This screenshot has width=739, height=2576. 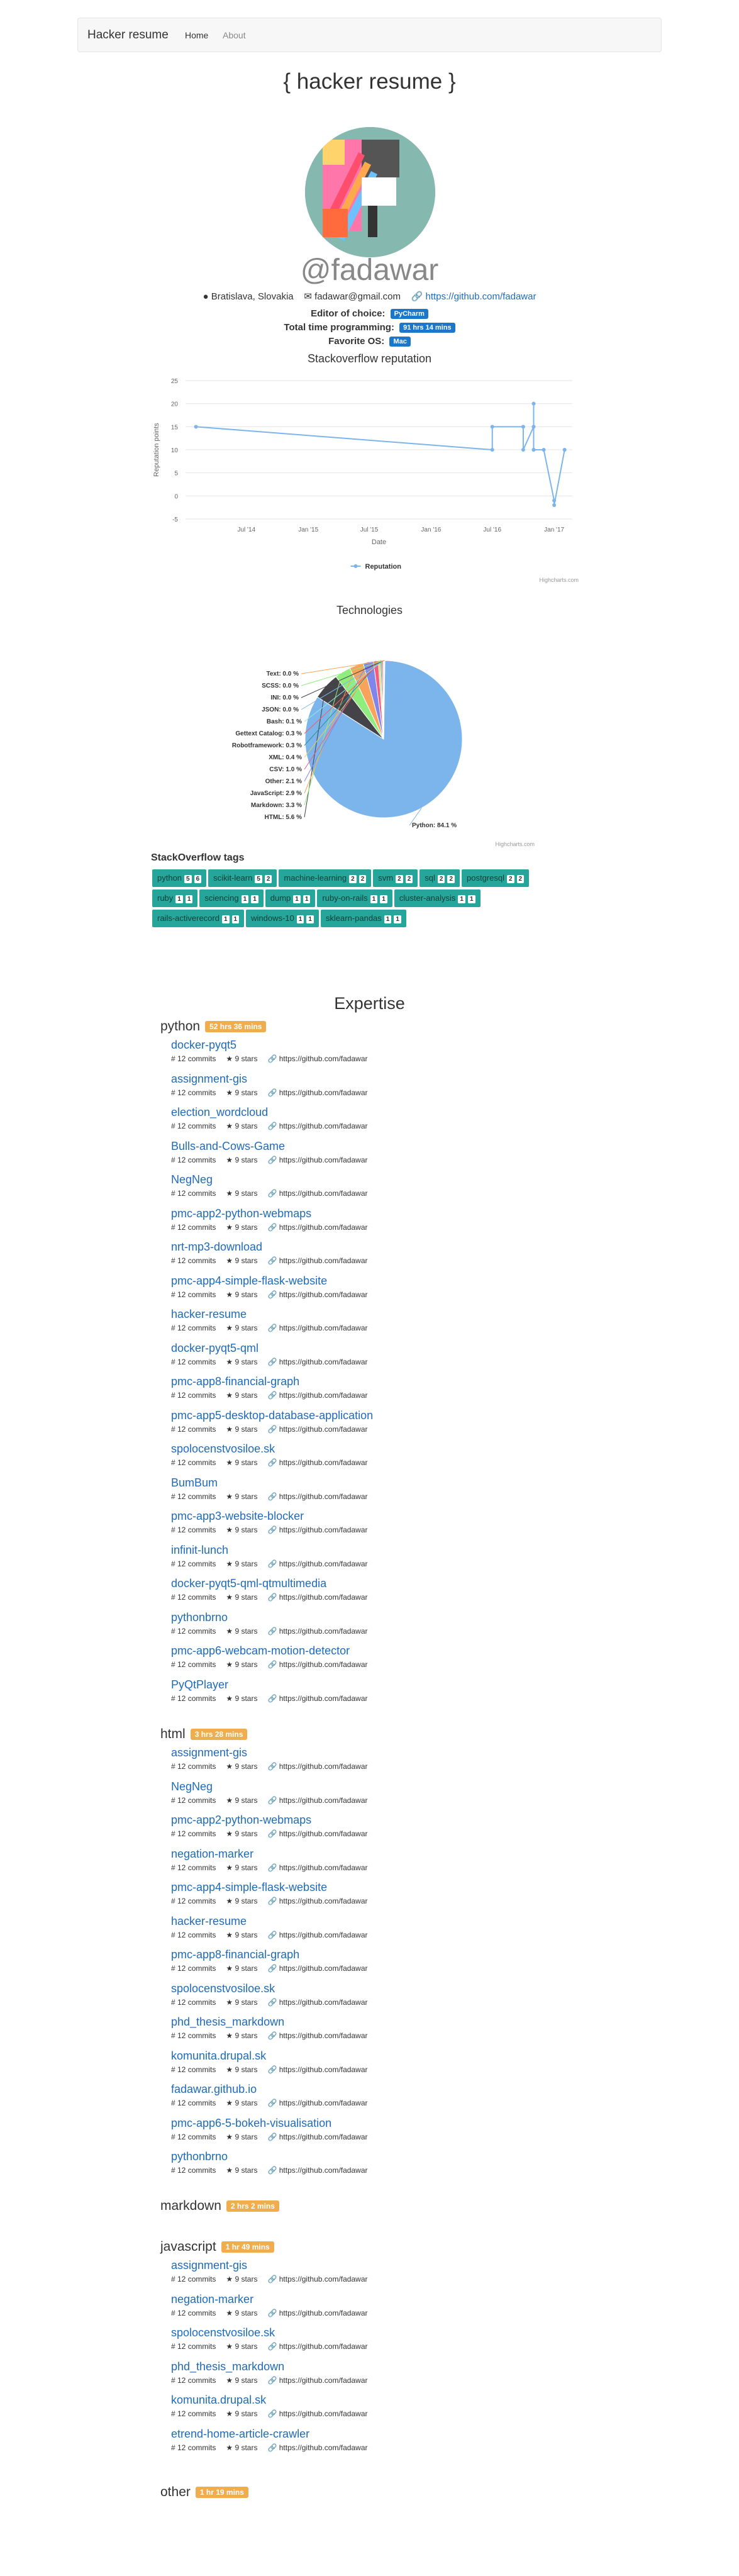 What do you see at coordinates (179, 878) in the screenshot?
I see `so-tag: python 5 6` at bounding box center [179, 878].